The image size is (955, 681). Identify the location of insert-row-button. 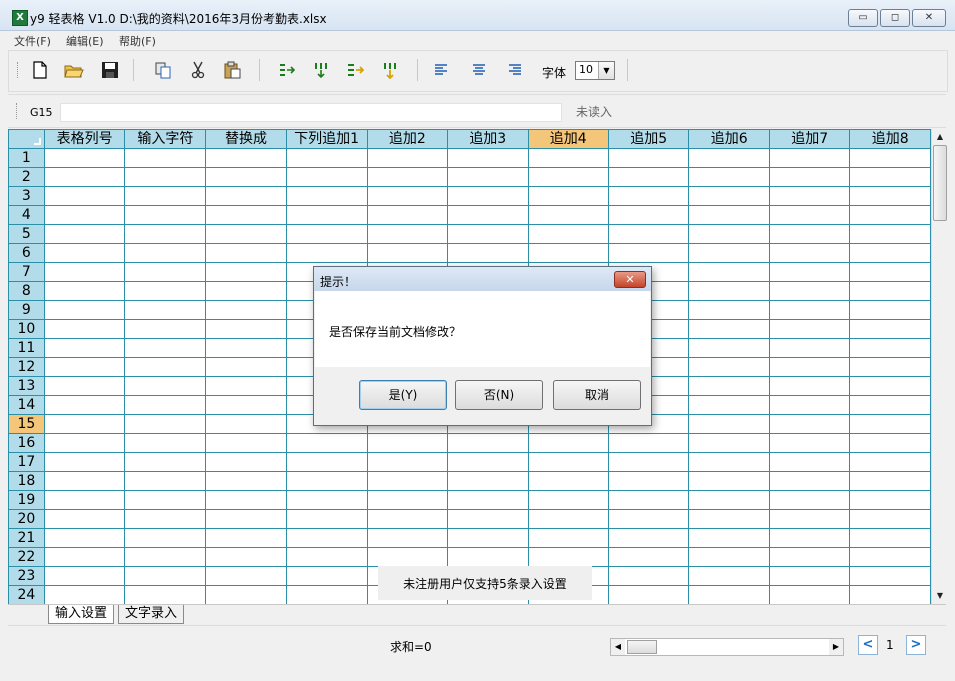
(287, 70).